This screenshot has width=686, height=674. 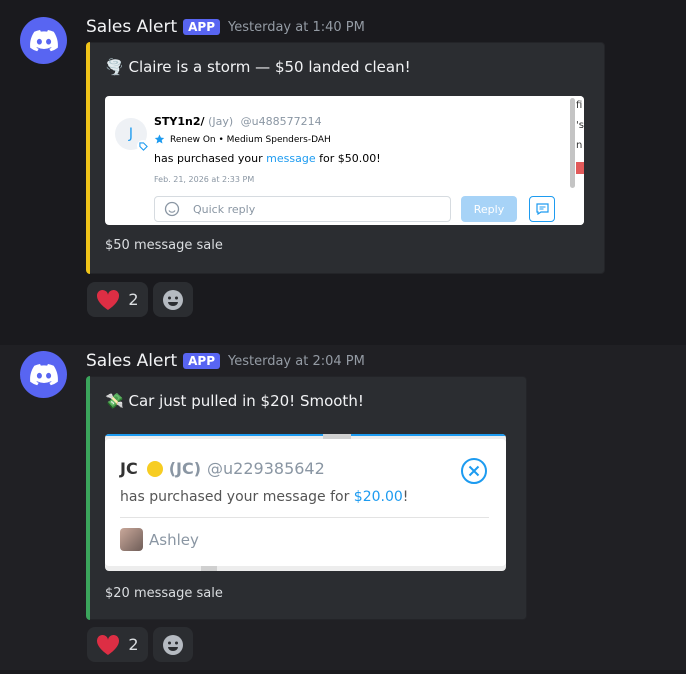 I want to click on model-line: Ashley, so click(x=159, y=539).